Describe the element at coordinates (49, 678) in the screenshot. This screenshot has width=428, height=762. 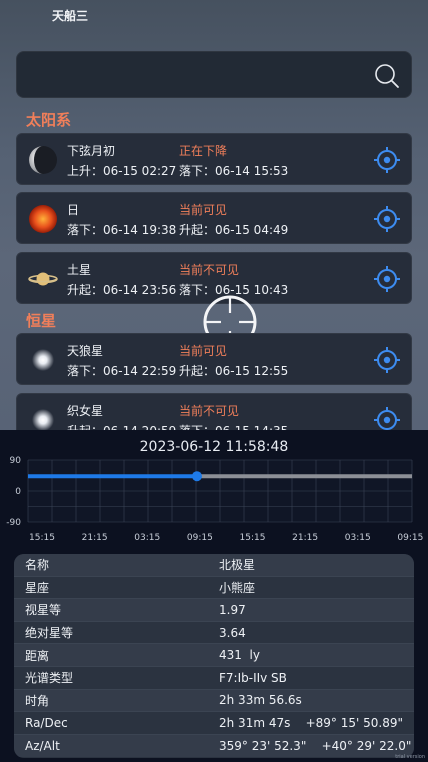
I see `info-key: 光谱类型` at that location.